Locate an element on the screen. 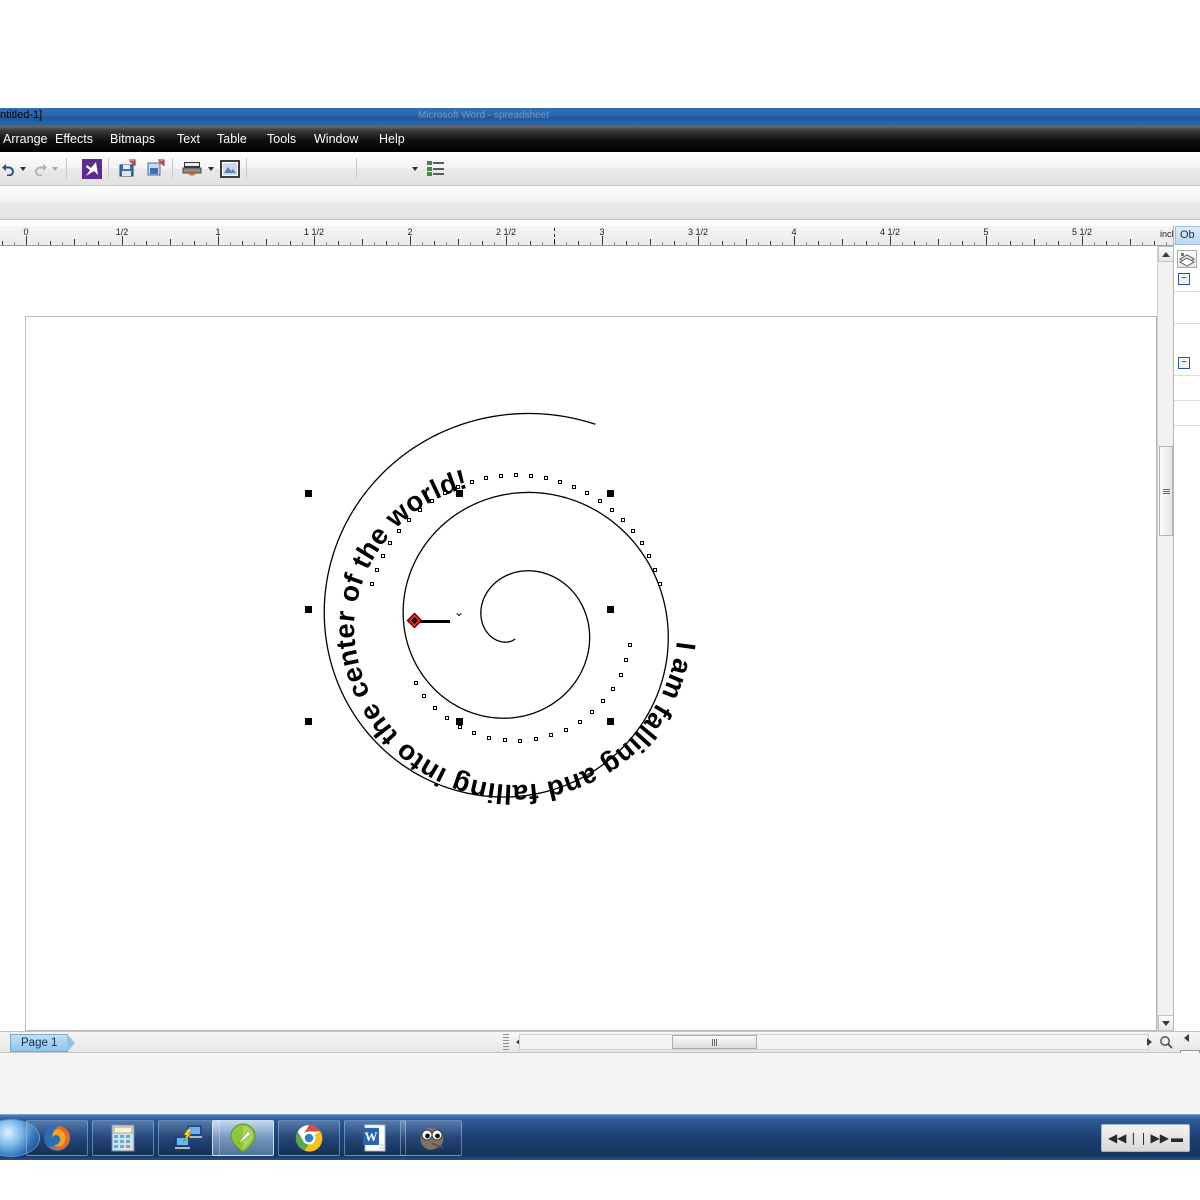 The image size is (1200, 1200). docker-scroll-left-button is located at coordinates (1186, 1038).